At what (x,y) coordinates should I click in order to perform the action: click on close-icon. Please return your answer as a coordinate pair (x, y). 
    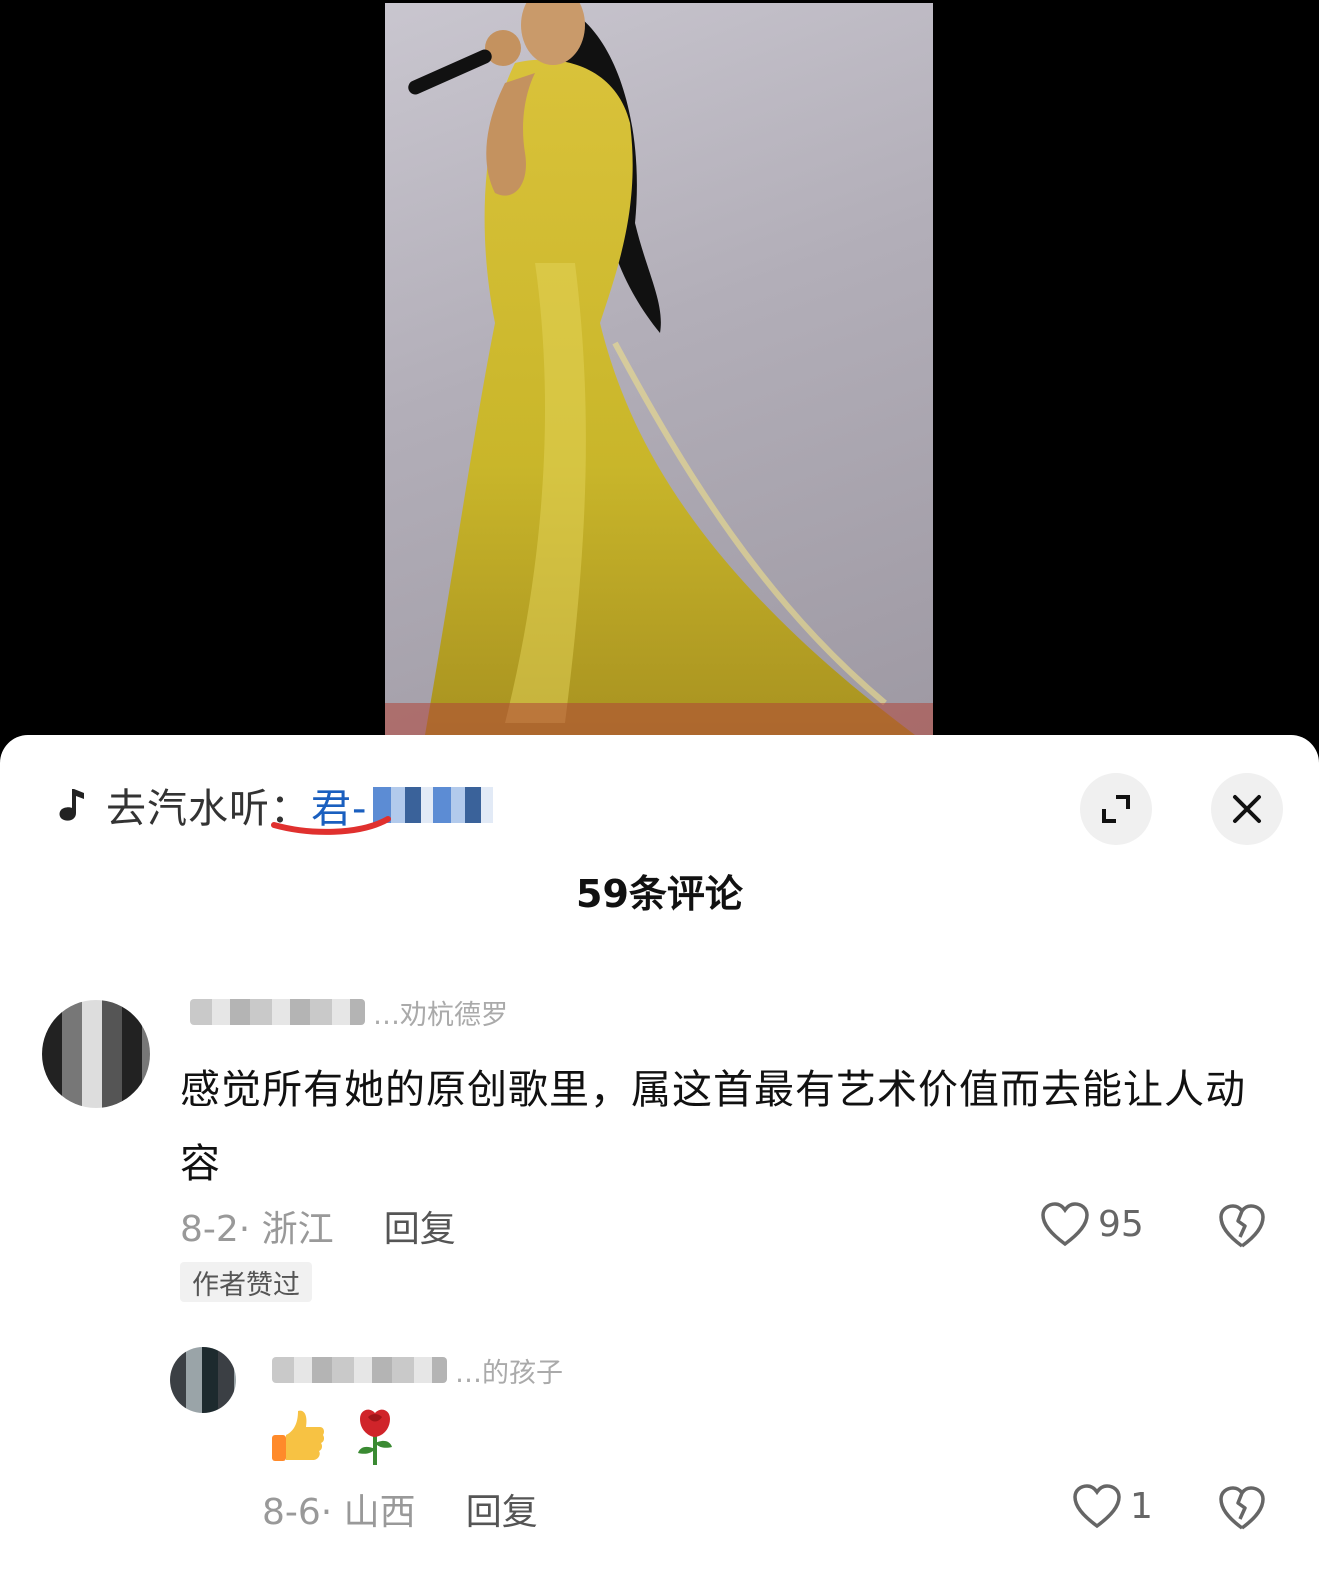
    Looking at the image, I should click on (1247, 809).